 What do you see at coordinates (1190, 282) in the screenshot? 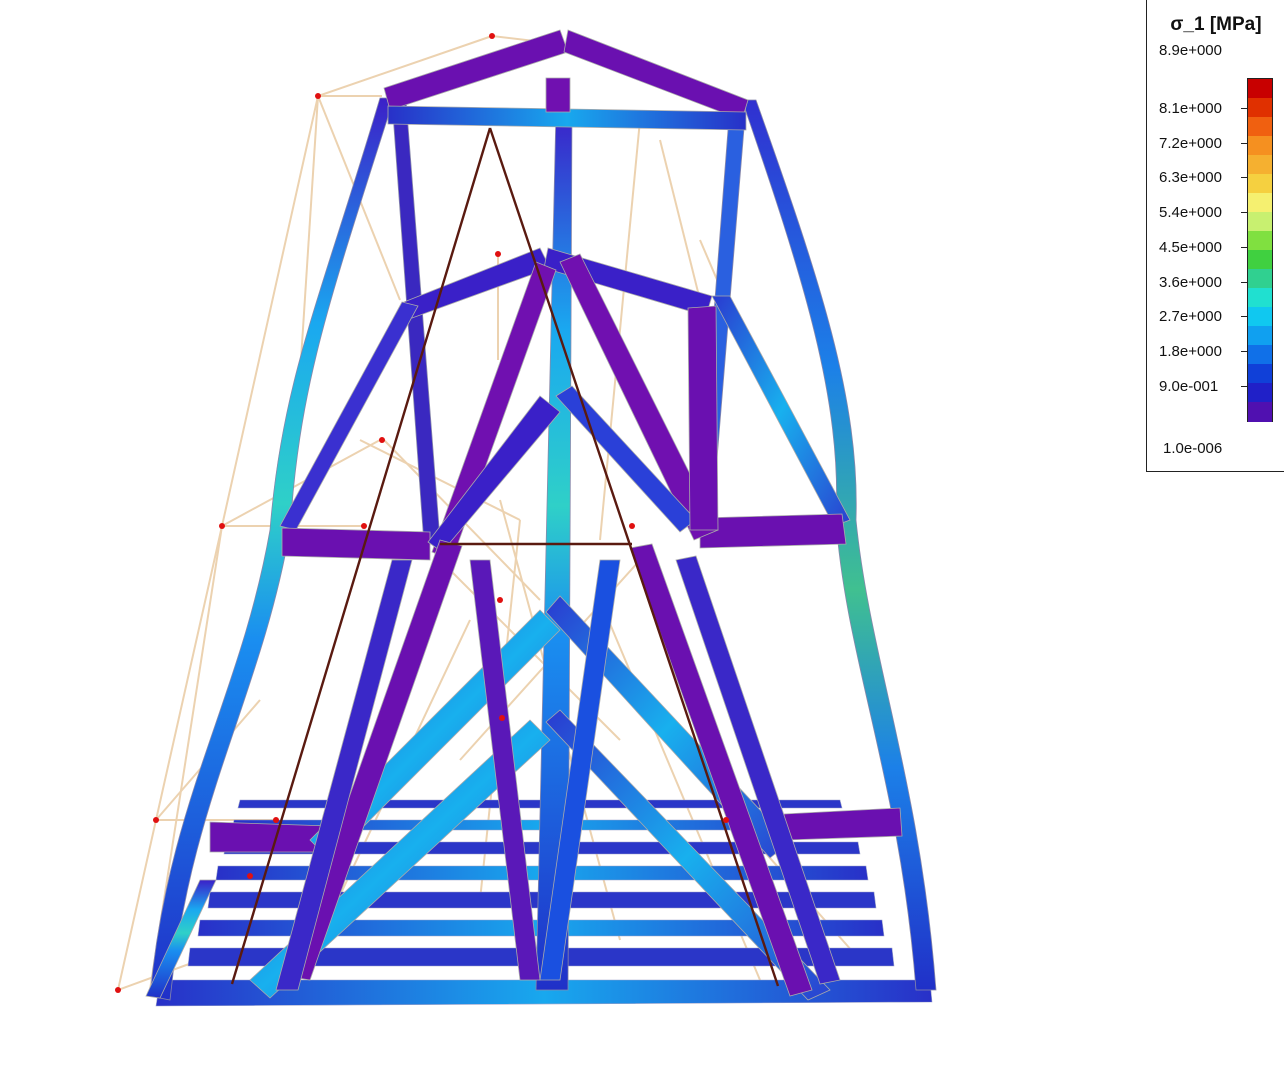
I see `legend-tick-label: 3.6e+000` at bounding box center [1190, 282].